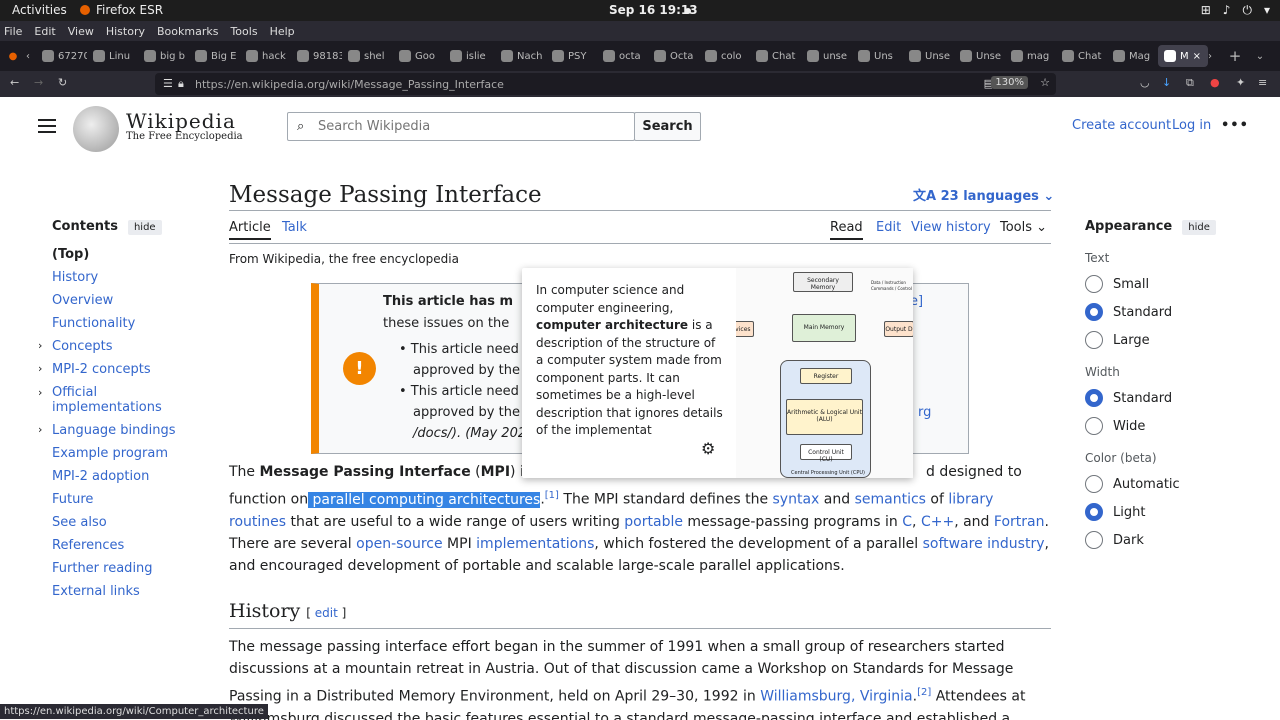 Image resolution: width=1280 pixels, height=720 pixels. I want to click on browser-tab: Octa, so click(673, 56).